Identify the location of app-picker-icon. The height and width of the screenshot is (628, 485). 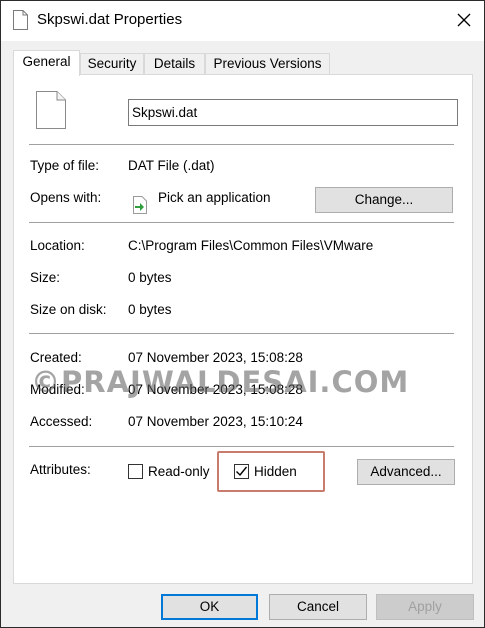
(140, 205).